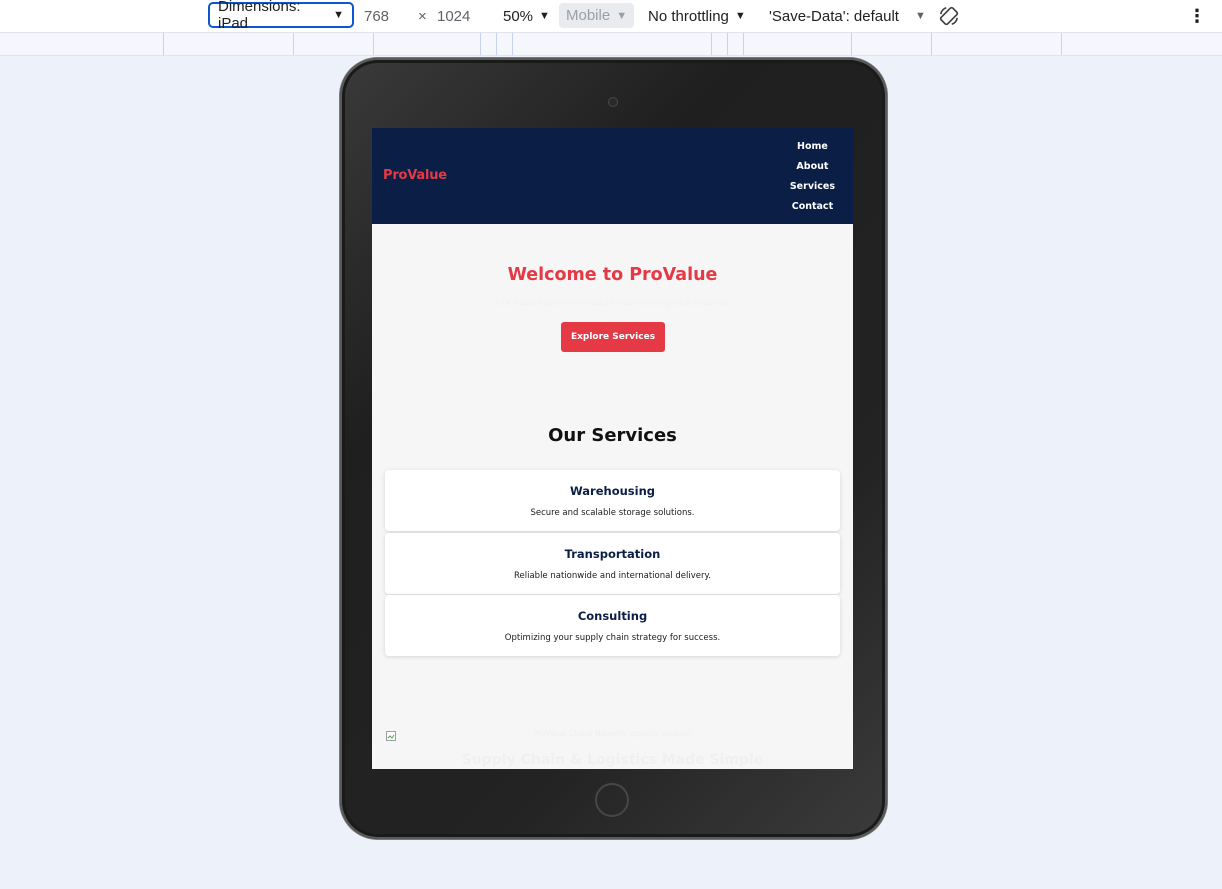  What do you see at coordinates (612, 760) in the screenshot?
I see `section-heading: Supply Chain & Logistics Made Simple` at bounding box center [612, 760].